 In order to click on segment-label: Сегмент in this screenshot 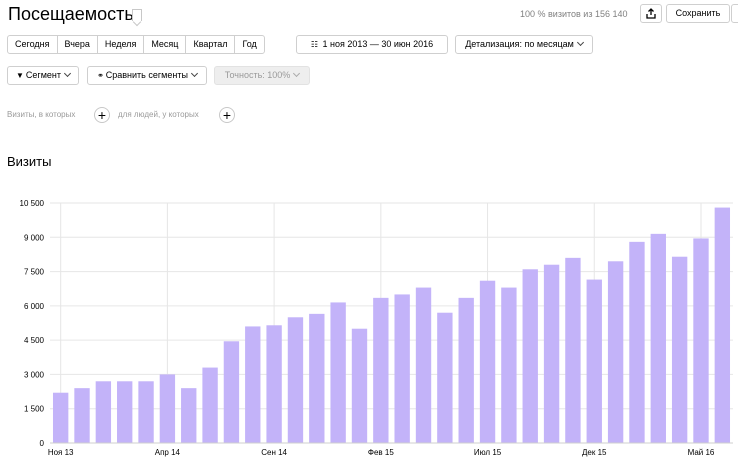, I will do `click(43, 75)`.